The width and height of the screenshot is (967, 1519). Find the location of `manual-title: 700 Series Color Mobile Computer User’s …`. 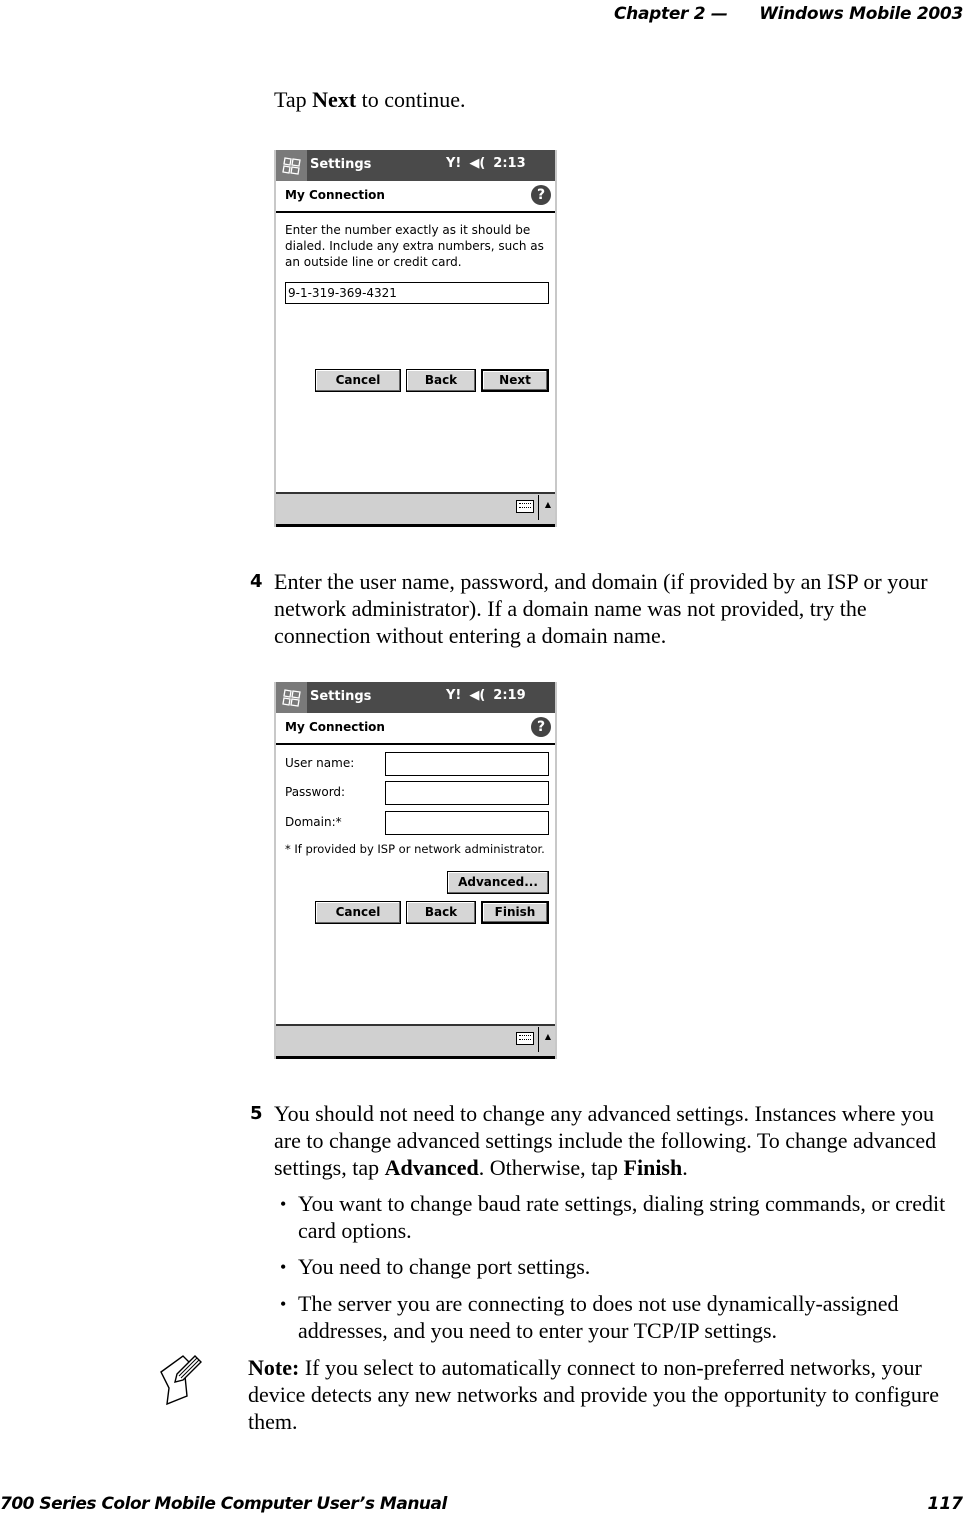

manual-title: 700 Series Color Mobile Computer User’s … is located at coordinates (223, 1504).